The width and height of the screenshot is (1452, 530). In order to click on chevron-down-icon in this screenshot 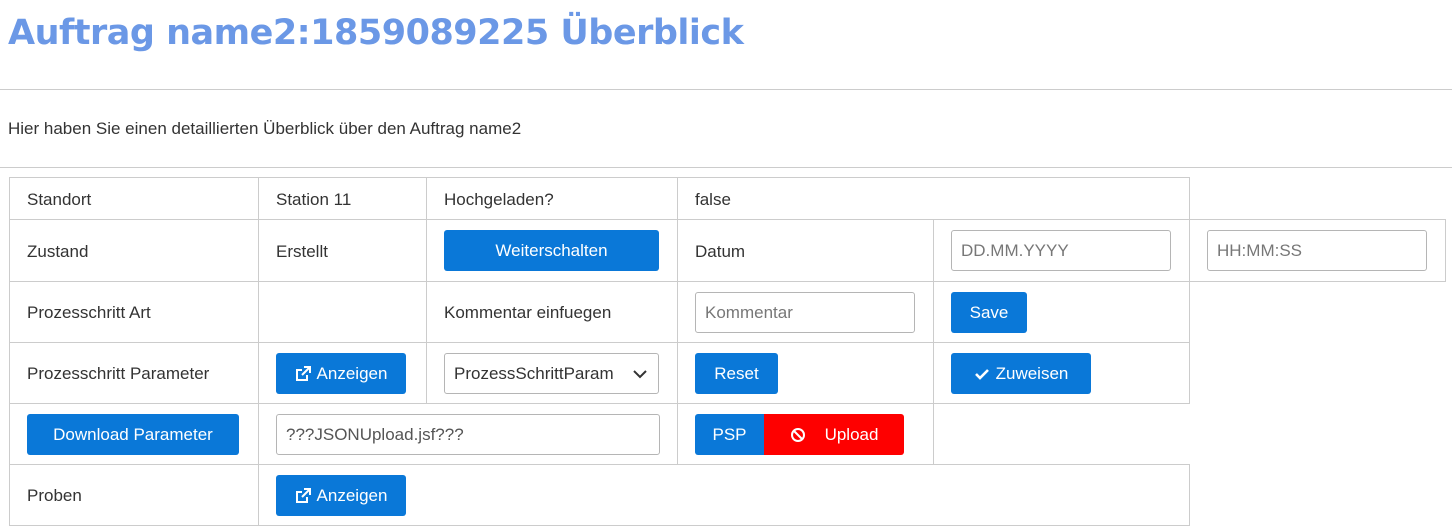, I will do `click(640, 376)`.